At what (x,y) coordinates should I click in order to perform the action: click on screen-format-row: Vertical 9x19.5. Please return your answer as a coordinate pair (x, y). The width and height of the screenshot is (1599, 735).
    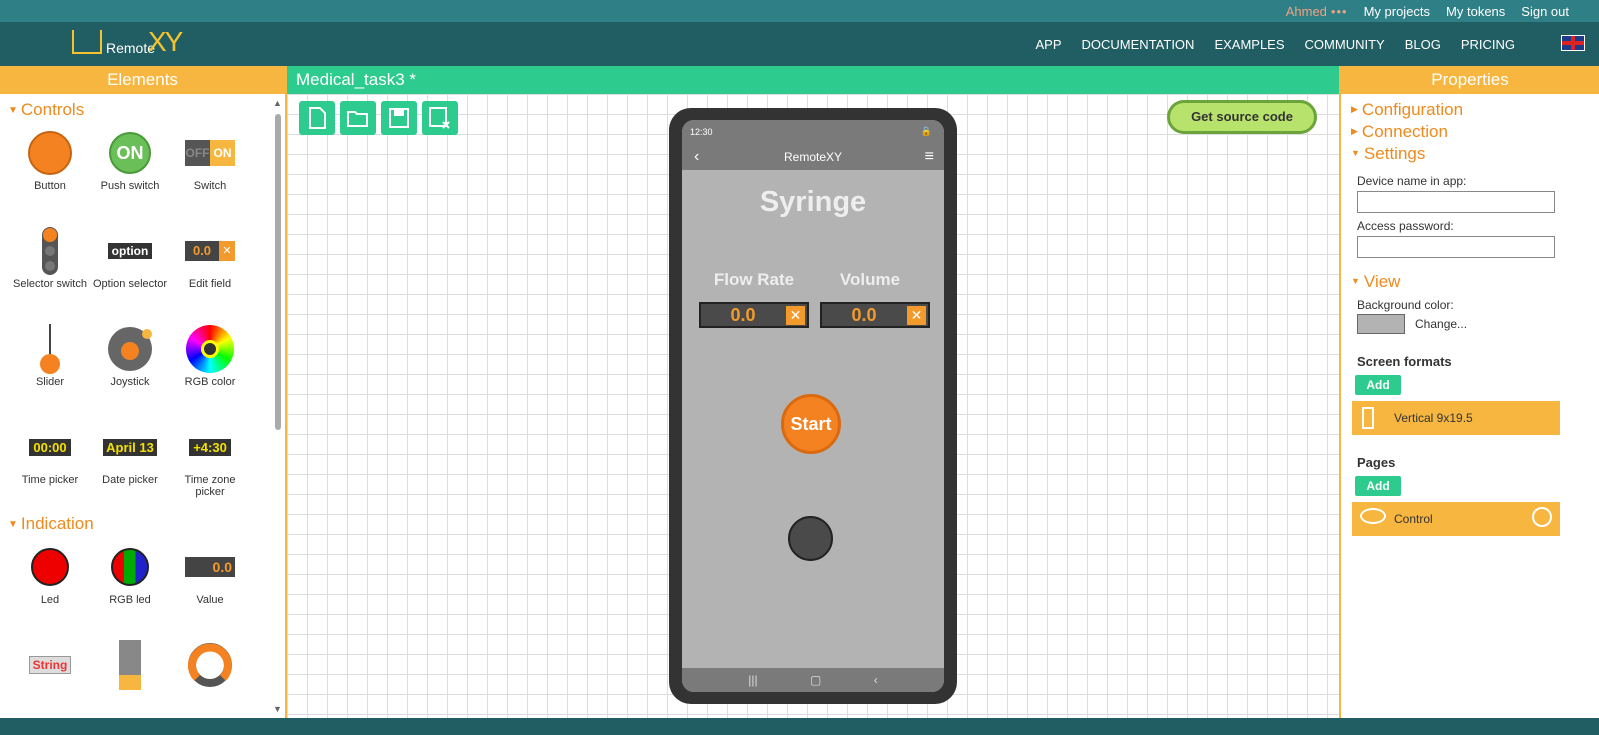
    Looking at the image, I should click on (1456, 418).